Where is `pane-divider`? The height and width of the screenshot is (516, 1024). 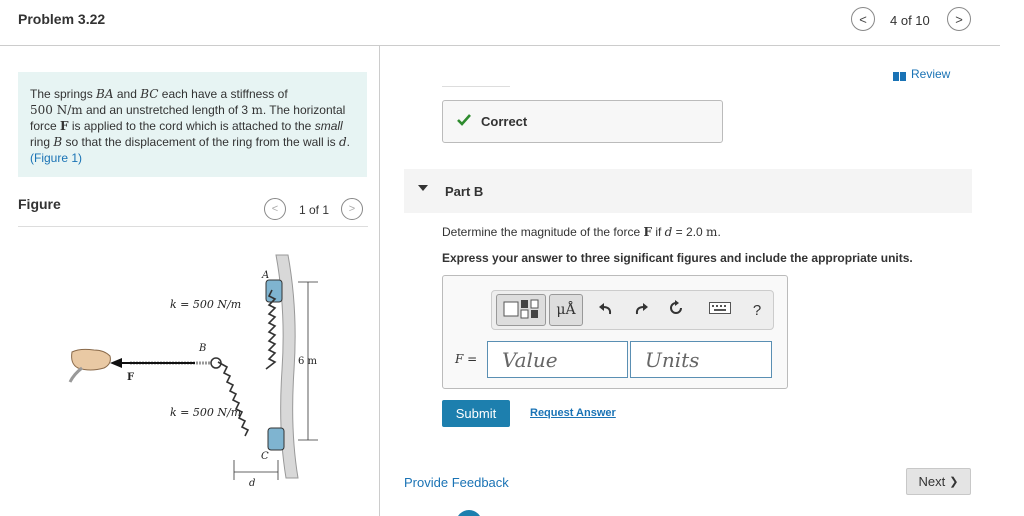
pane-divider is located at coordinates (379, 281).